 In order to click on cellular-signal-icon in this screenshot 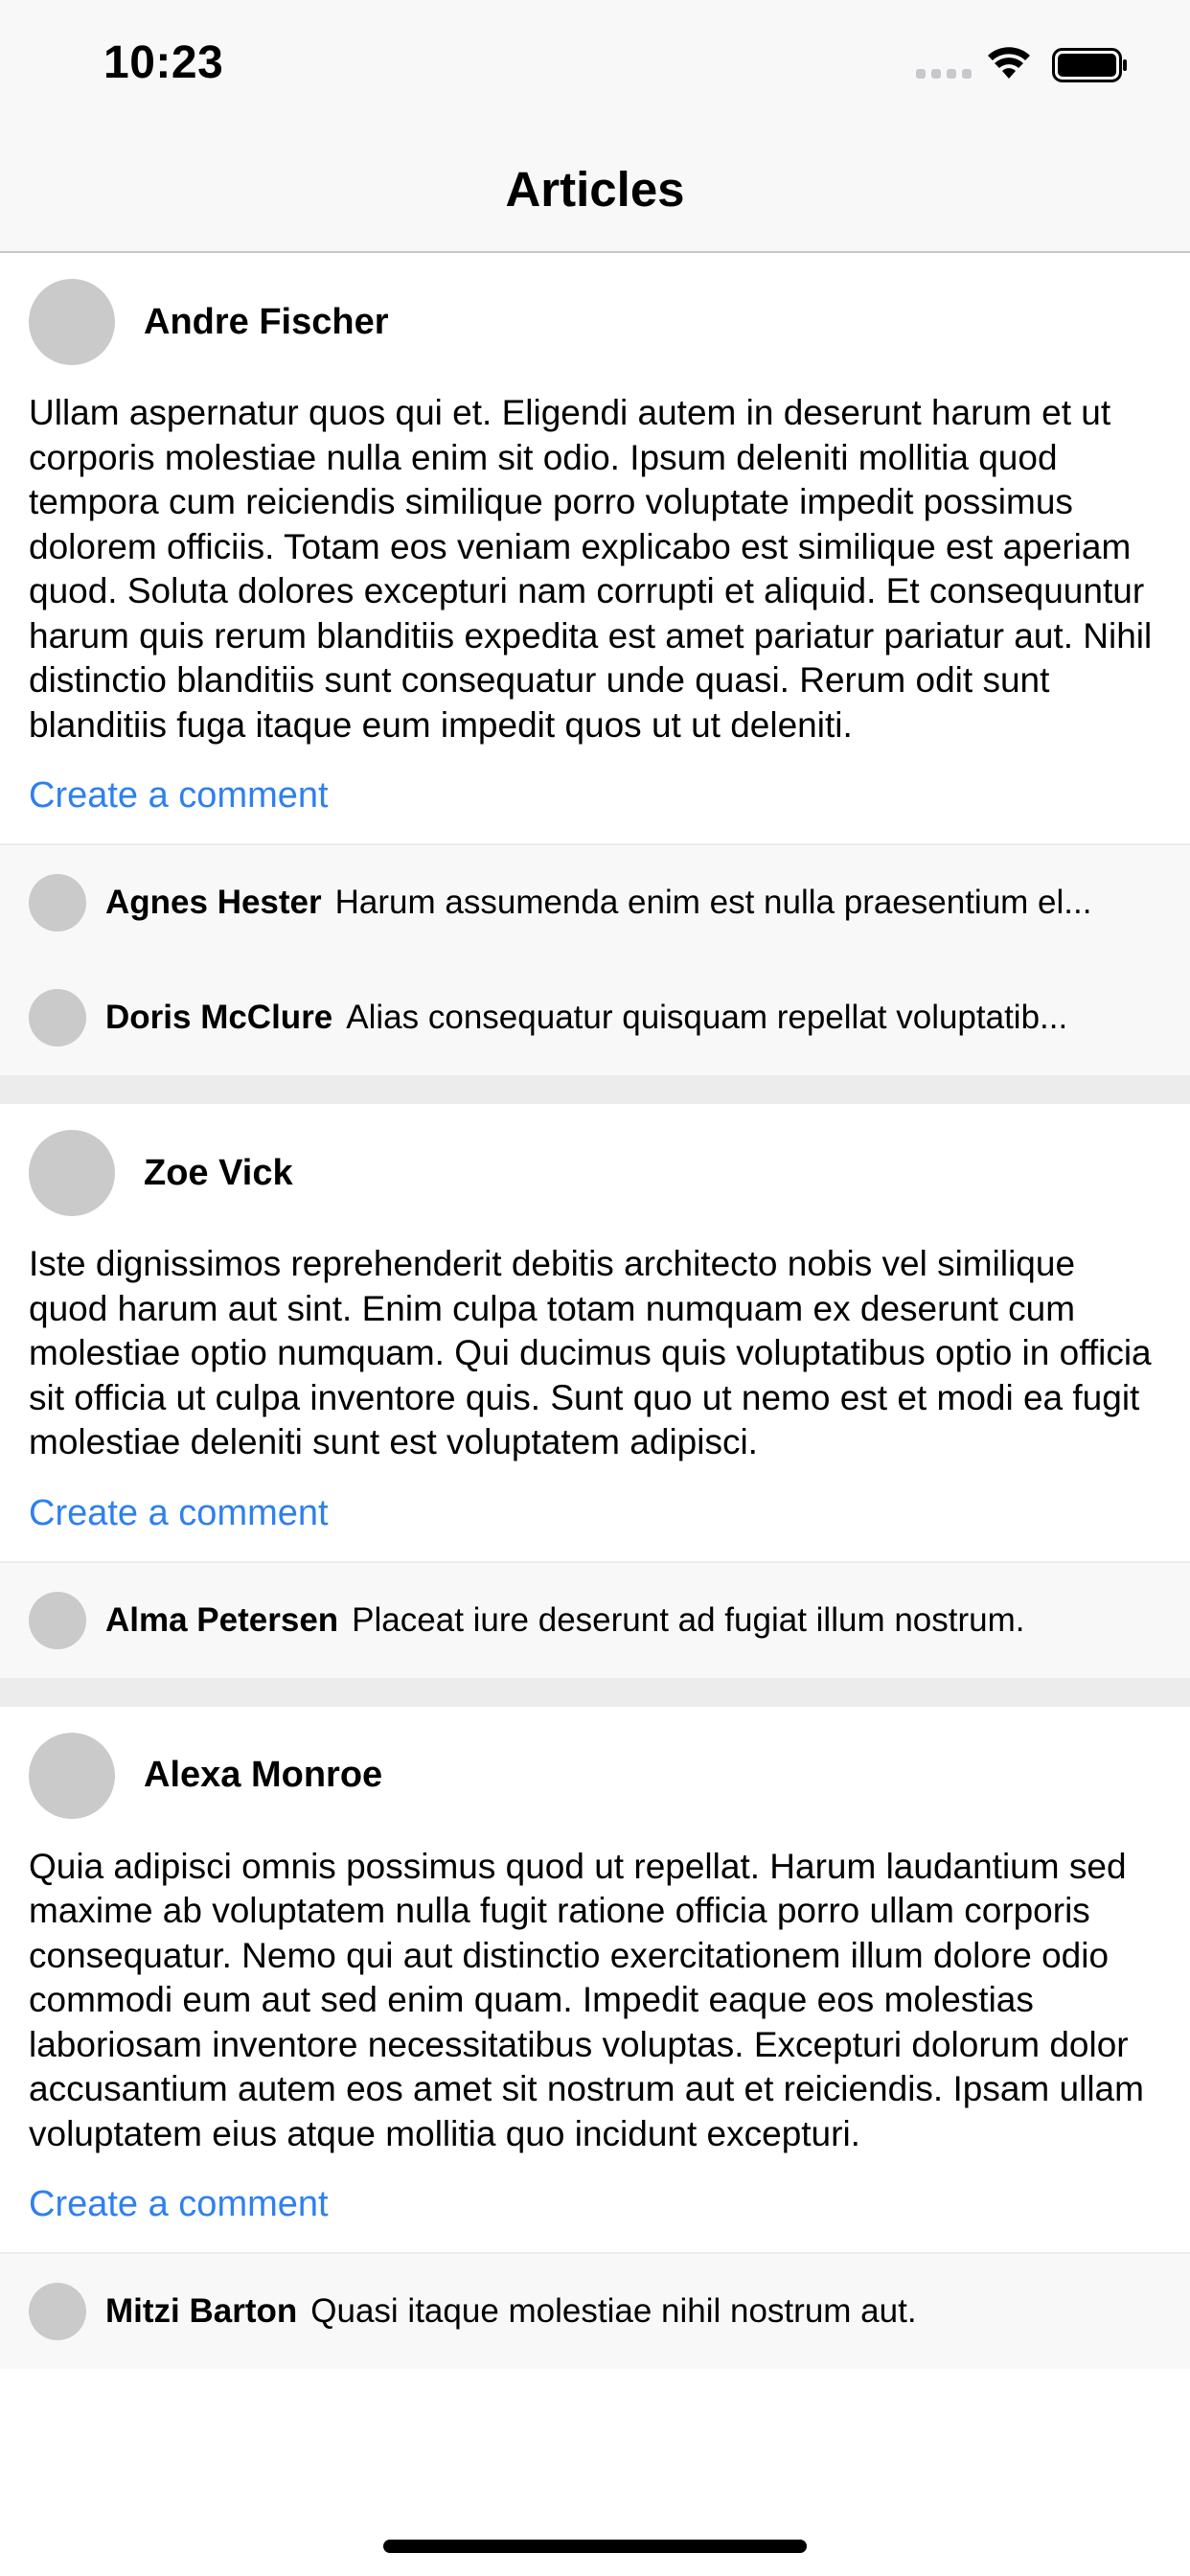, I will do `click(944, 74)`.